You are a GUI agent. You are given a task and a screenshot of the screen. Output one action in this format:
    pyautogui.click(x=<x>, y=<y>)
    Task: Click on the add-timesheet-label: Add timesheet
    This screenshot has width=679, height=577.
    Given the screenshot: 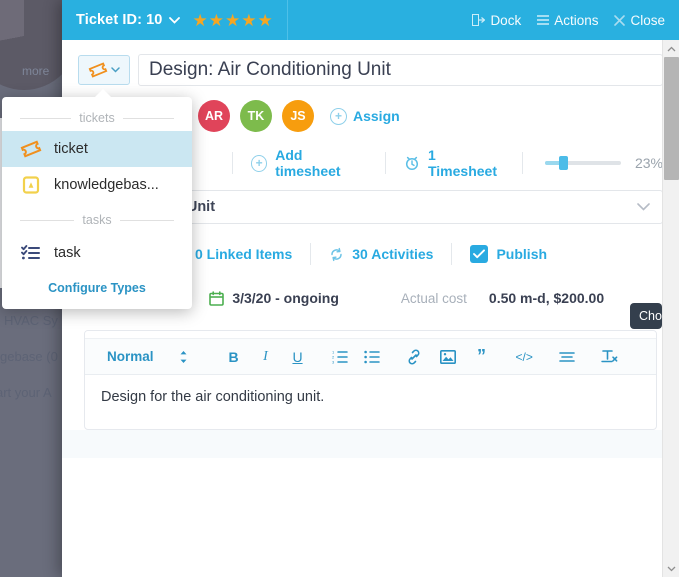 What is the action you would take?
    pyautogui.click(x=308, y=163)
    